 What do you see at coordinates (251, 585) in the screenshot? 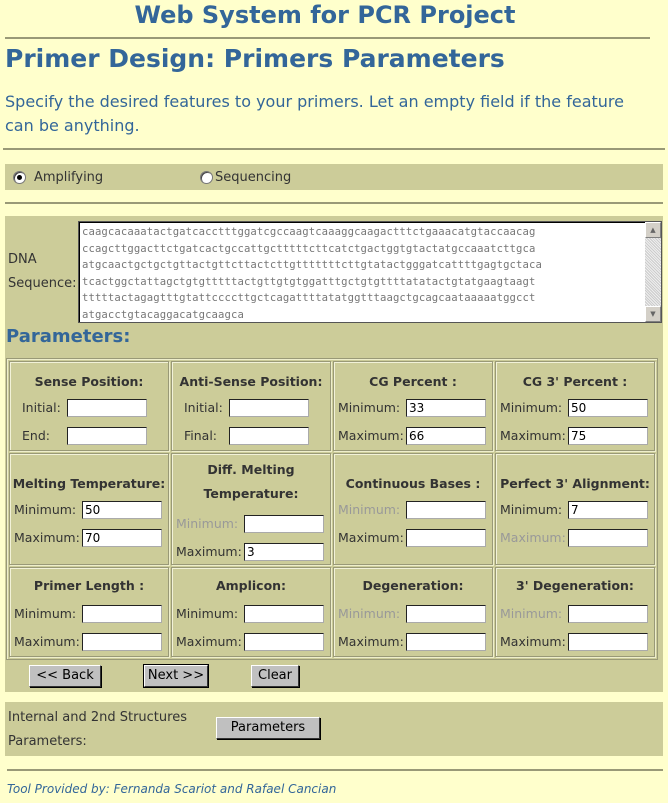
I see `cell-title: Amplicon:` at bounding box center [251, 585].